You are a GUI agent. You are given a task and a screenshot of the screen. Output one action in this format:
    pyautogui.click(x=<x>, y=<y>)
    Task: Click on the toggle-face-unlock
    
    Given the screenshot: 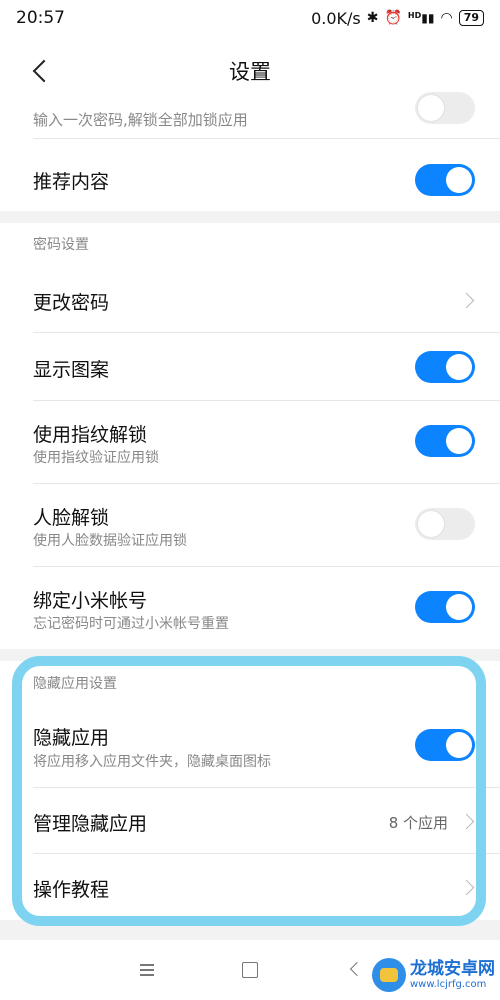 What is the action you would take?
    pyautogui.click(x=445, y=524)
    